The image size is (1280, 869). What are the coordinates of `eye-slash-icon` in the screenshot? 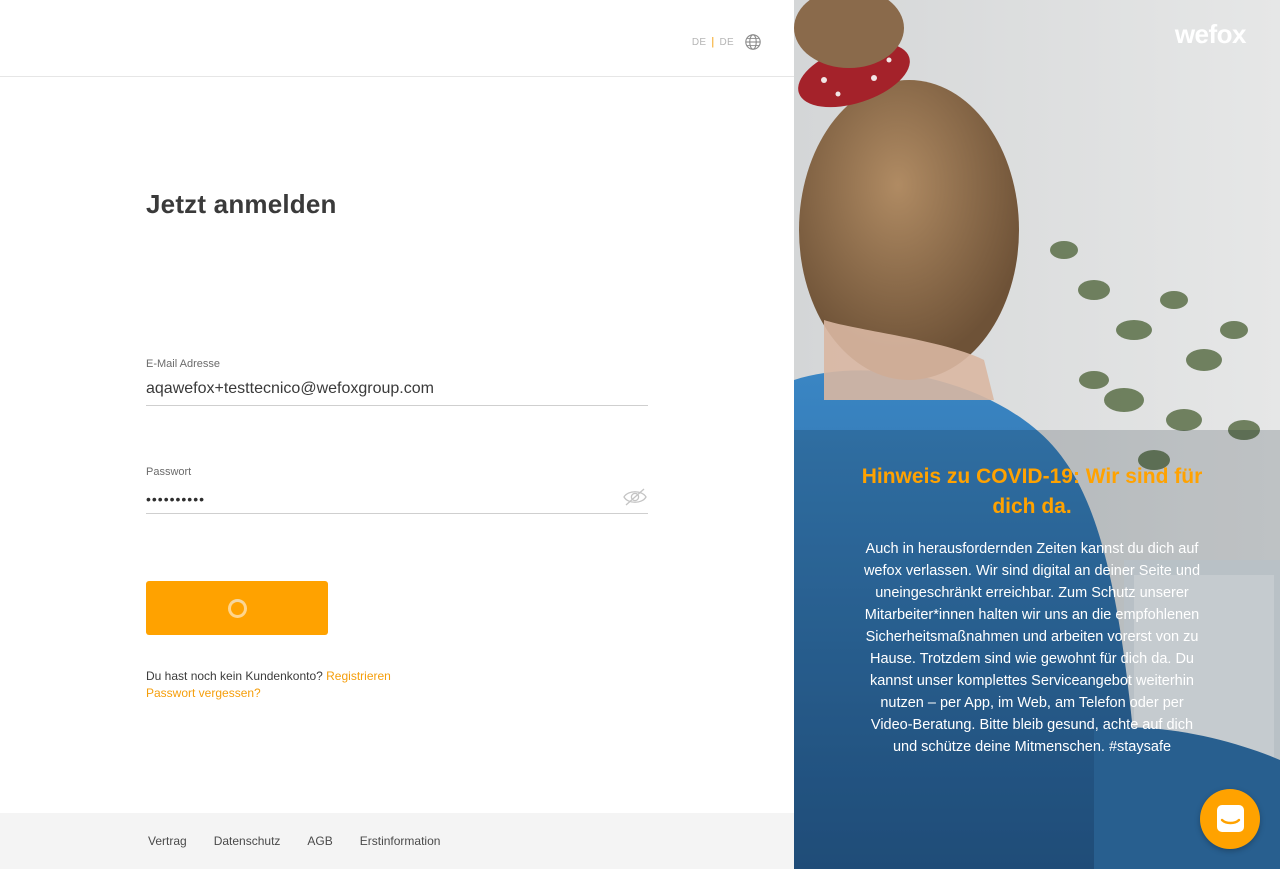 It's located at (635, 497).